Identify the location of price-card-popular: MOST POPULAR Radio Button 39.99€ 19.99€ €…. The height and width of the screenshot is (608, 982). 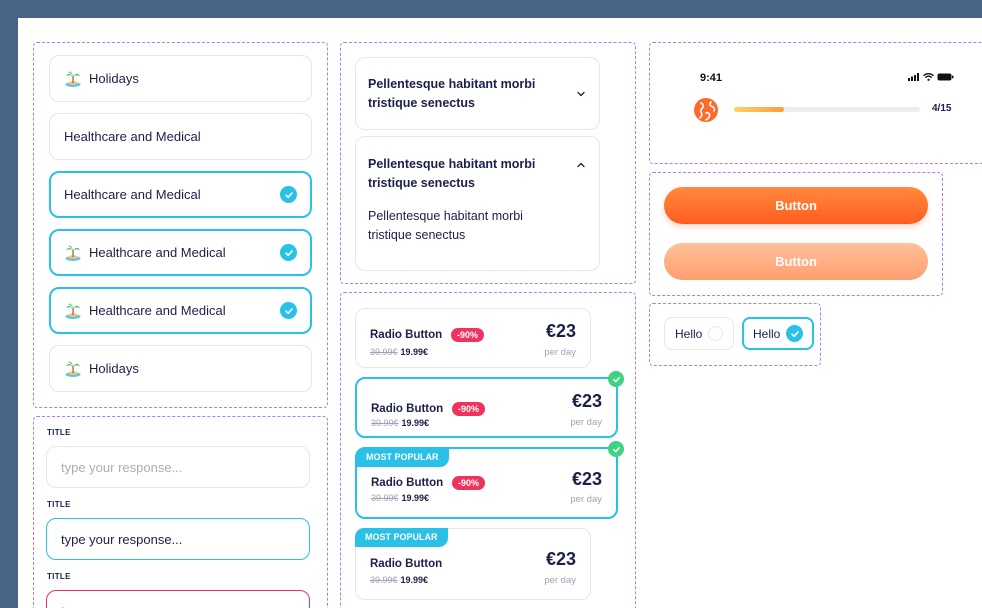
(473, 564).